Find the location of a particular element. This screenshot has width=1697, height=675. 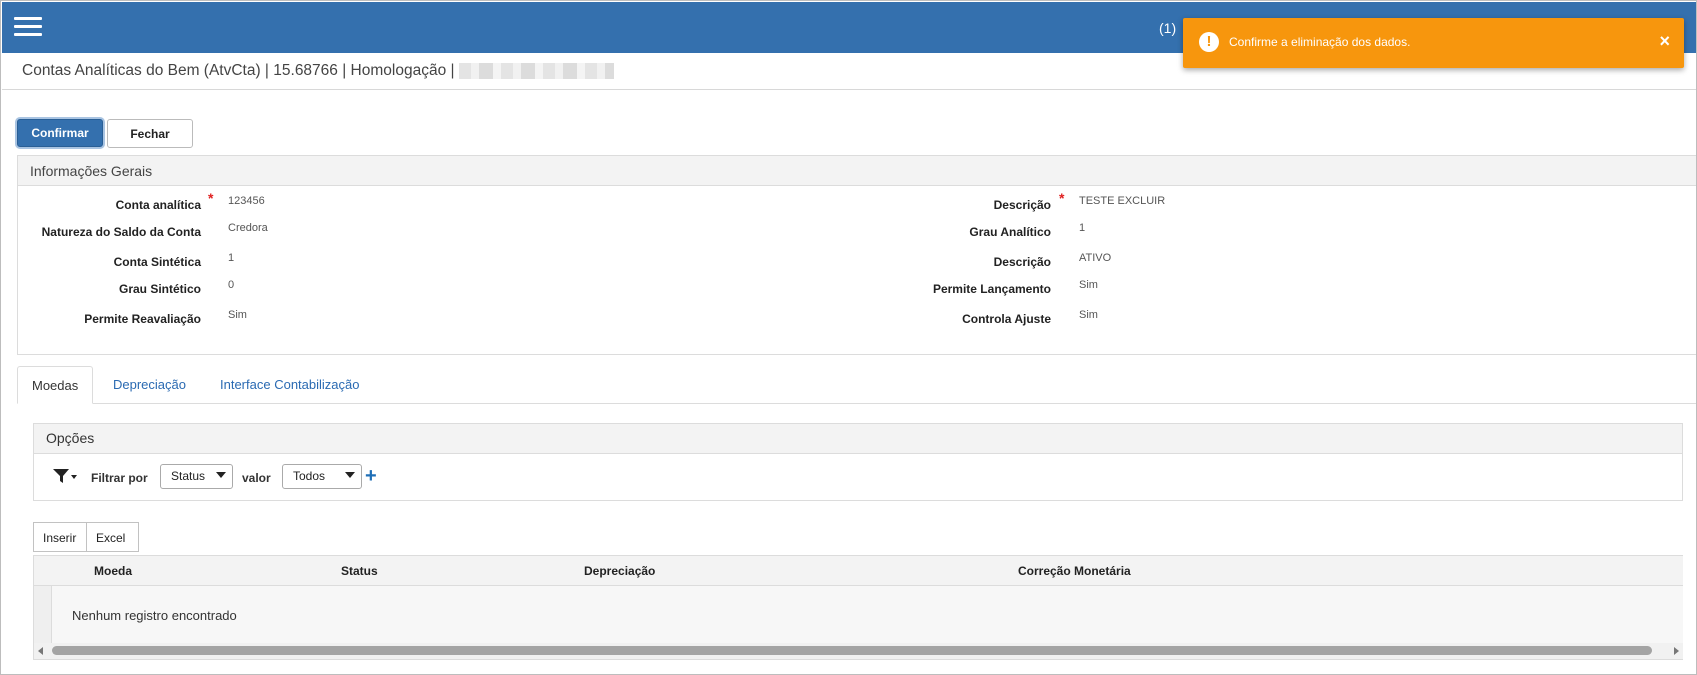

alert-circle-icon: ! is located at coordinates (1209, 42).